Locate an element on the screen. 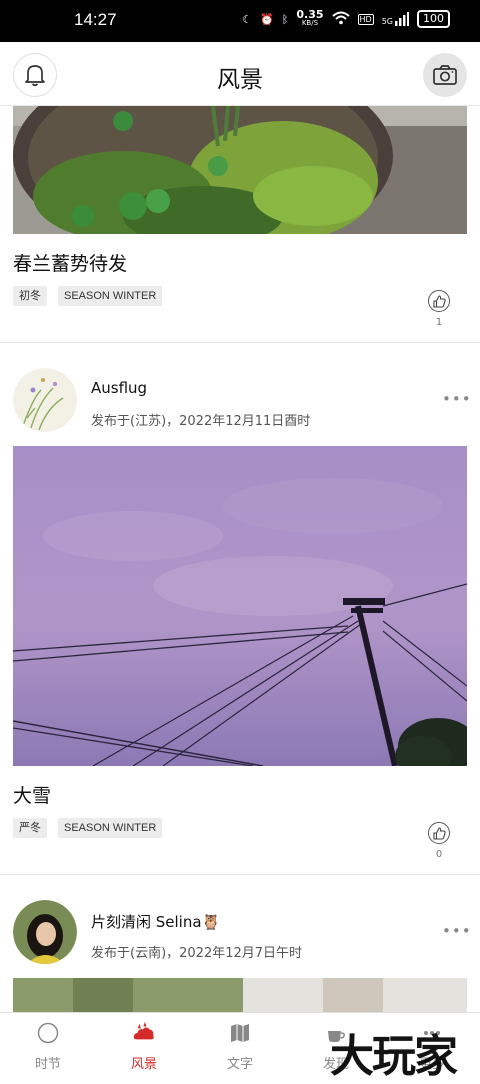  wifi-icon is located at coordinates (340, 19).